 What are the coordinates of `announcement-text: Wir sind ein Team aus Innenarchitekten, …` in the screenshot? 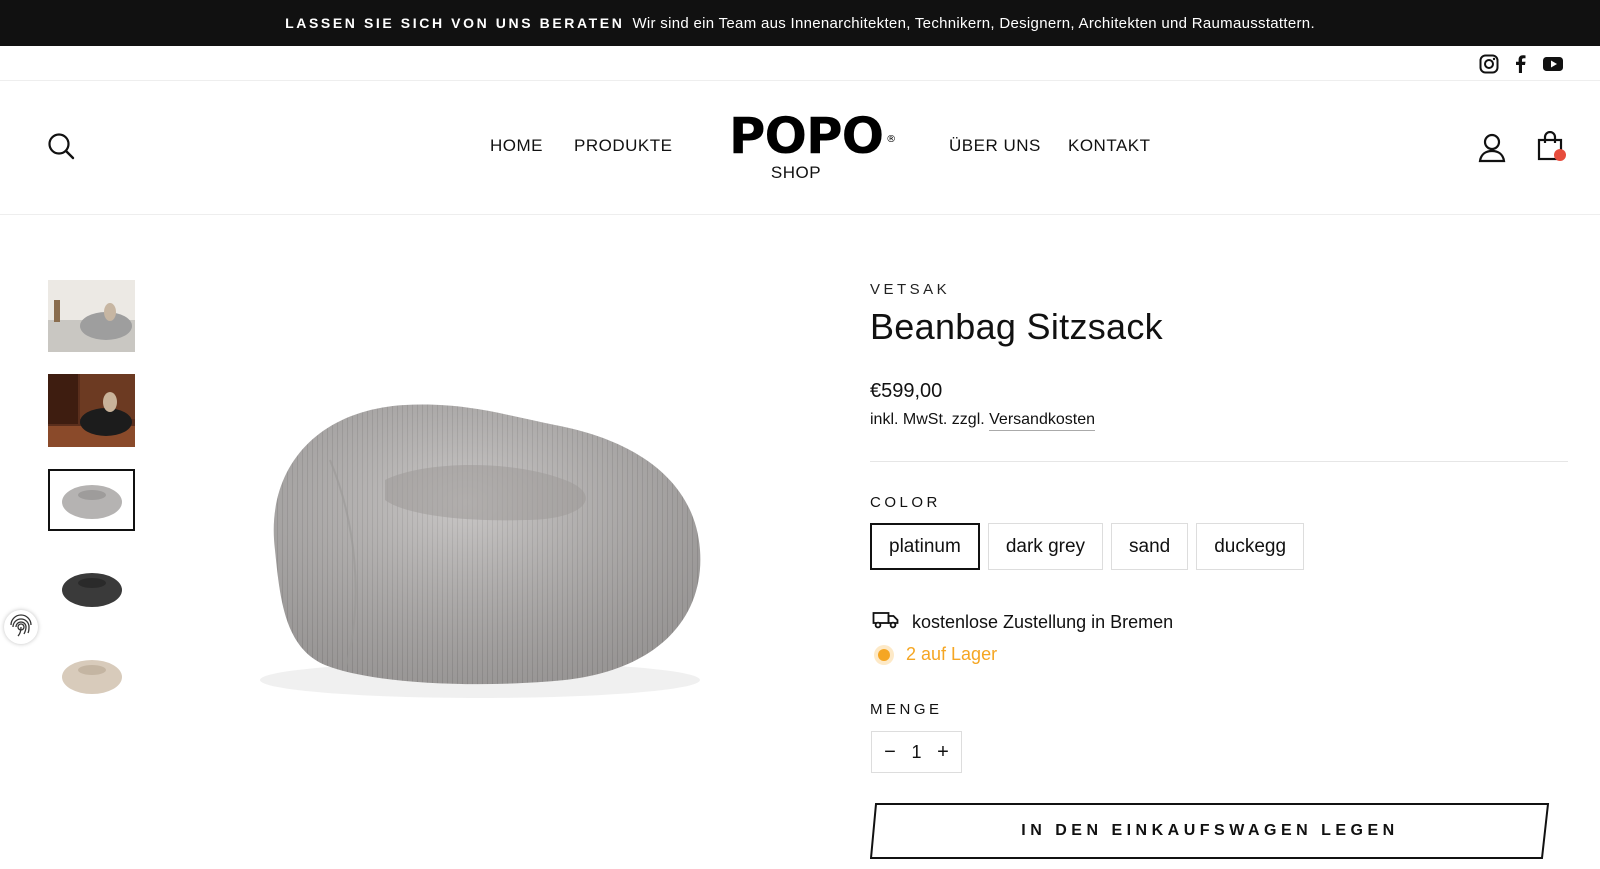 It's located at (973, 23).